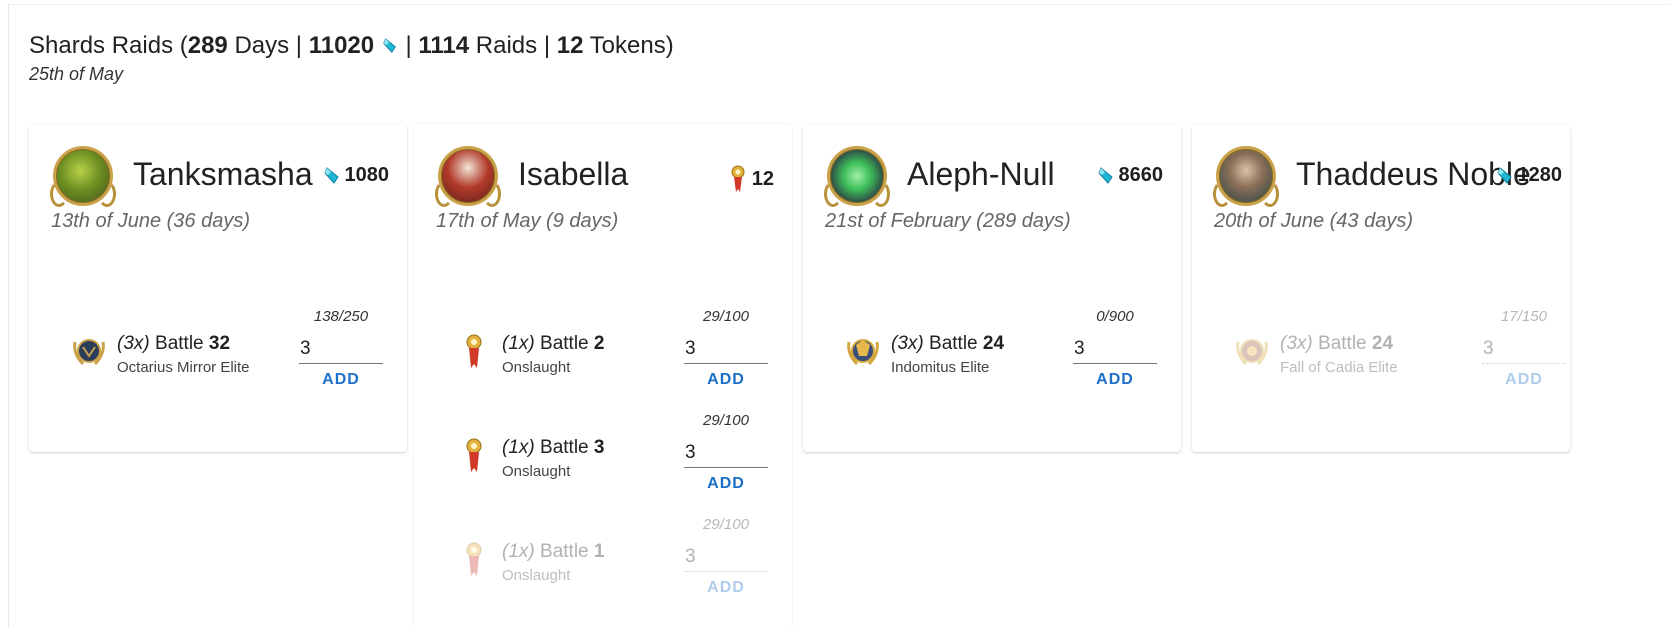 Image resolution: width=1670 pixels, height=628 pixels. I want to click on unlock-date: 21st of February (289 days), so click(948, 221).